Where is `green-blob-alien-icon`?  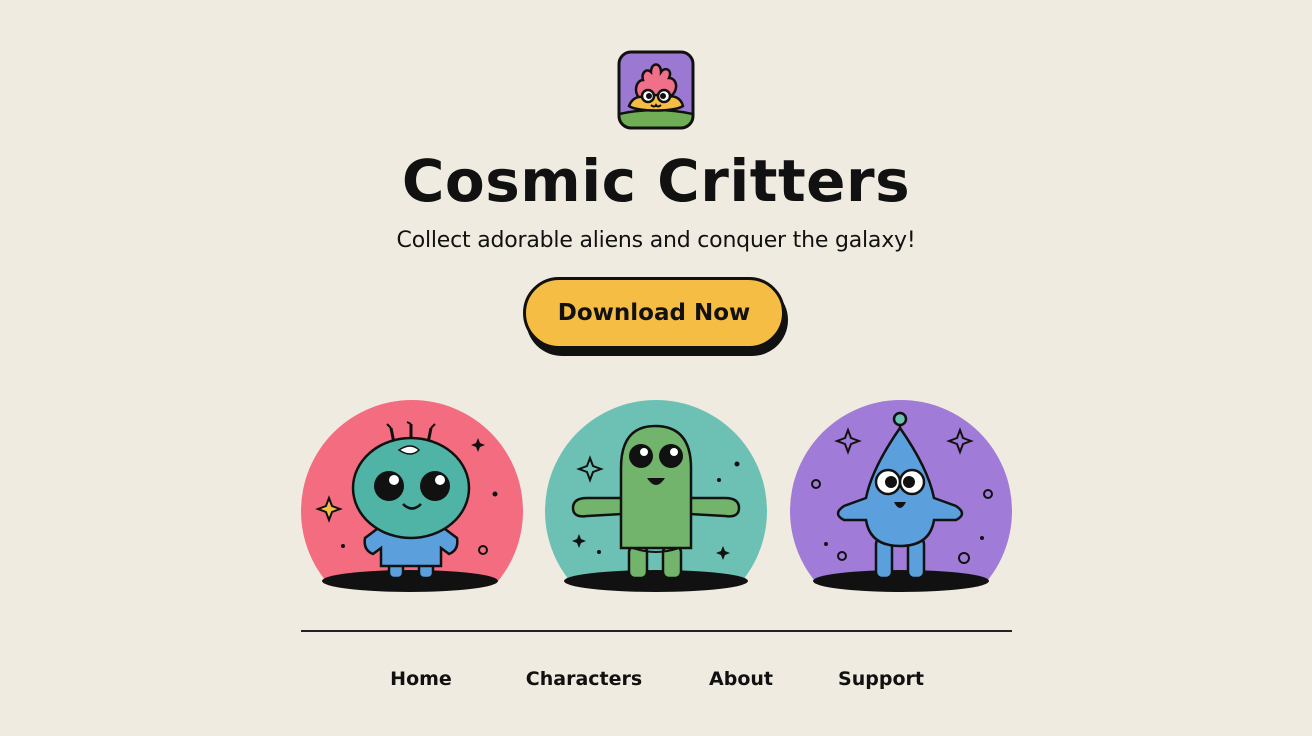
green-blob-alien-icon is located at coordinates (656, 496).